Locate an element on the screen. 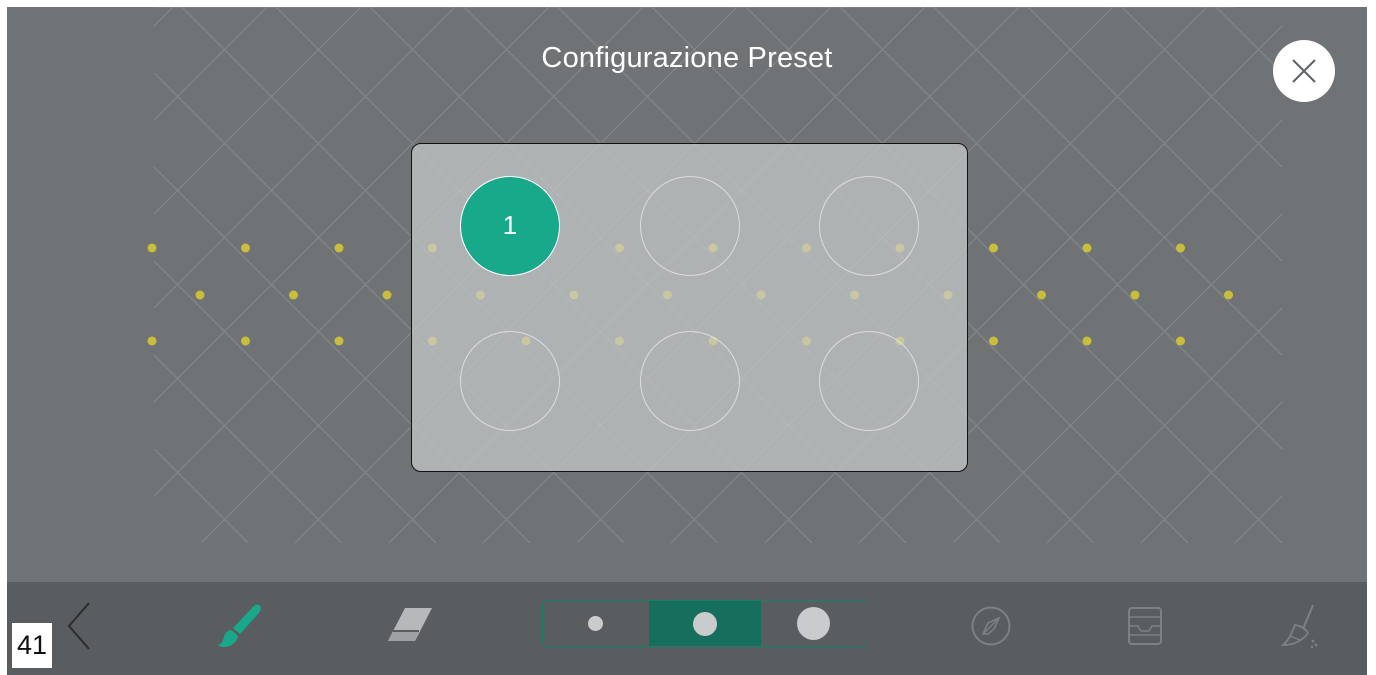 The width and height of the screenshot is (1376, 675). brush-size-large is located at coordinates (813, 623).